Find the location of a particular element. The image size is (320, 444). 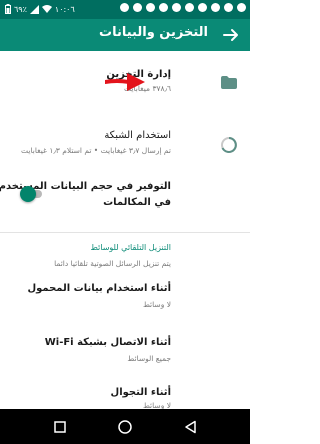

low-data-title-line2: في المكالمات is located at coordinates (137, 202).